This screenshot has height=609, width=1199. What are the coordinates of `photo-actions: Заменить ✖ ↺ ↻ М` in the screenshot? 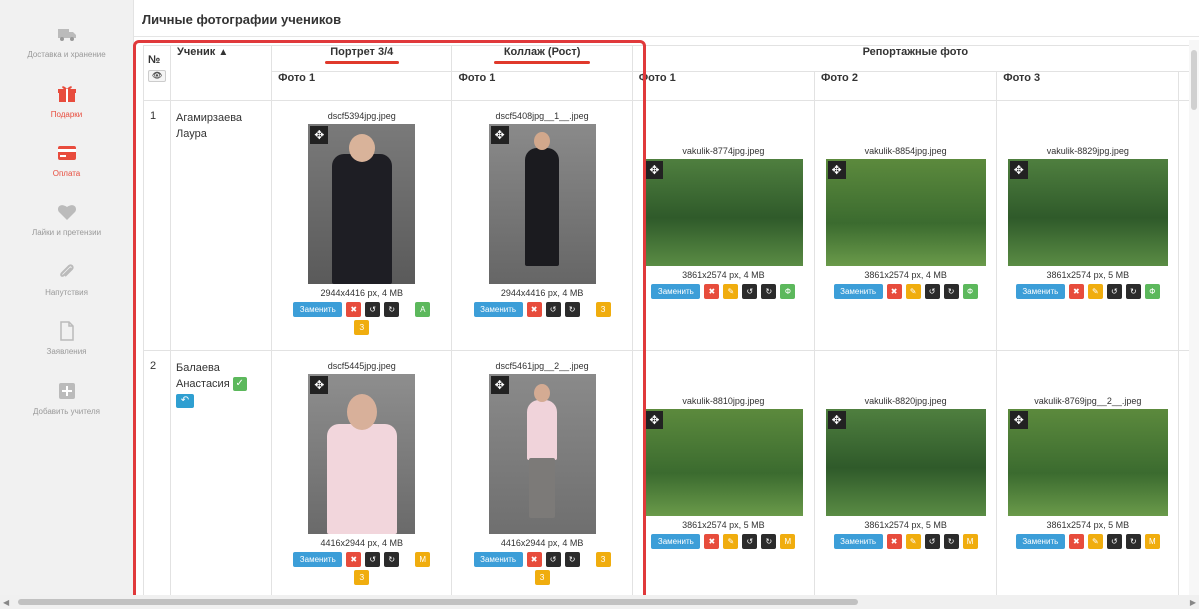 It's located at (361, 559).